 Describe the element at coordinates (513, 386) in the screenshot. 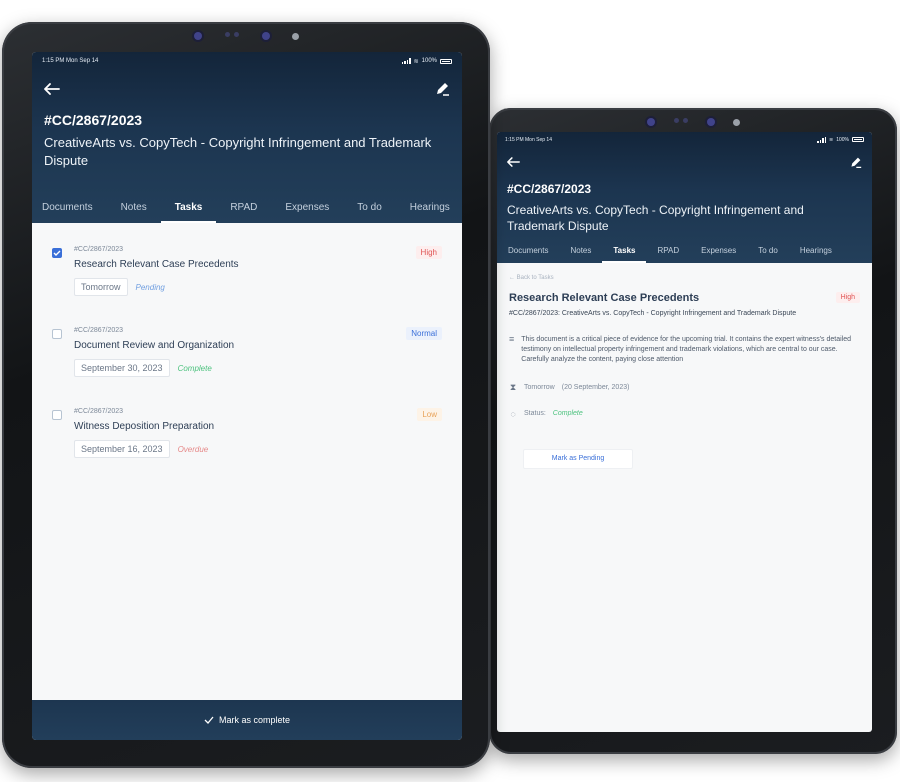

I see `hourglass-icon: ⧗` at that location.